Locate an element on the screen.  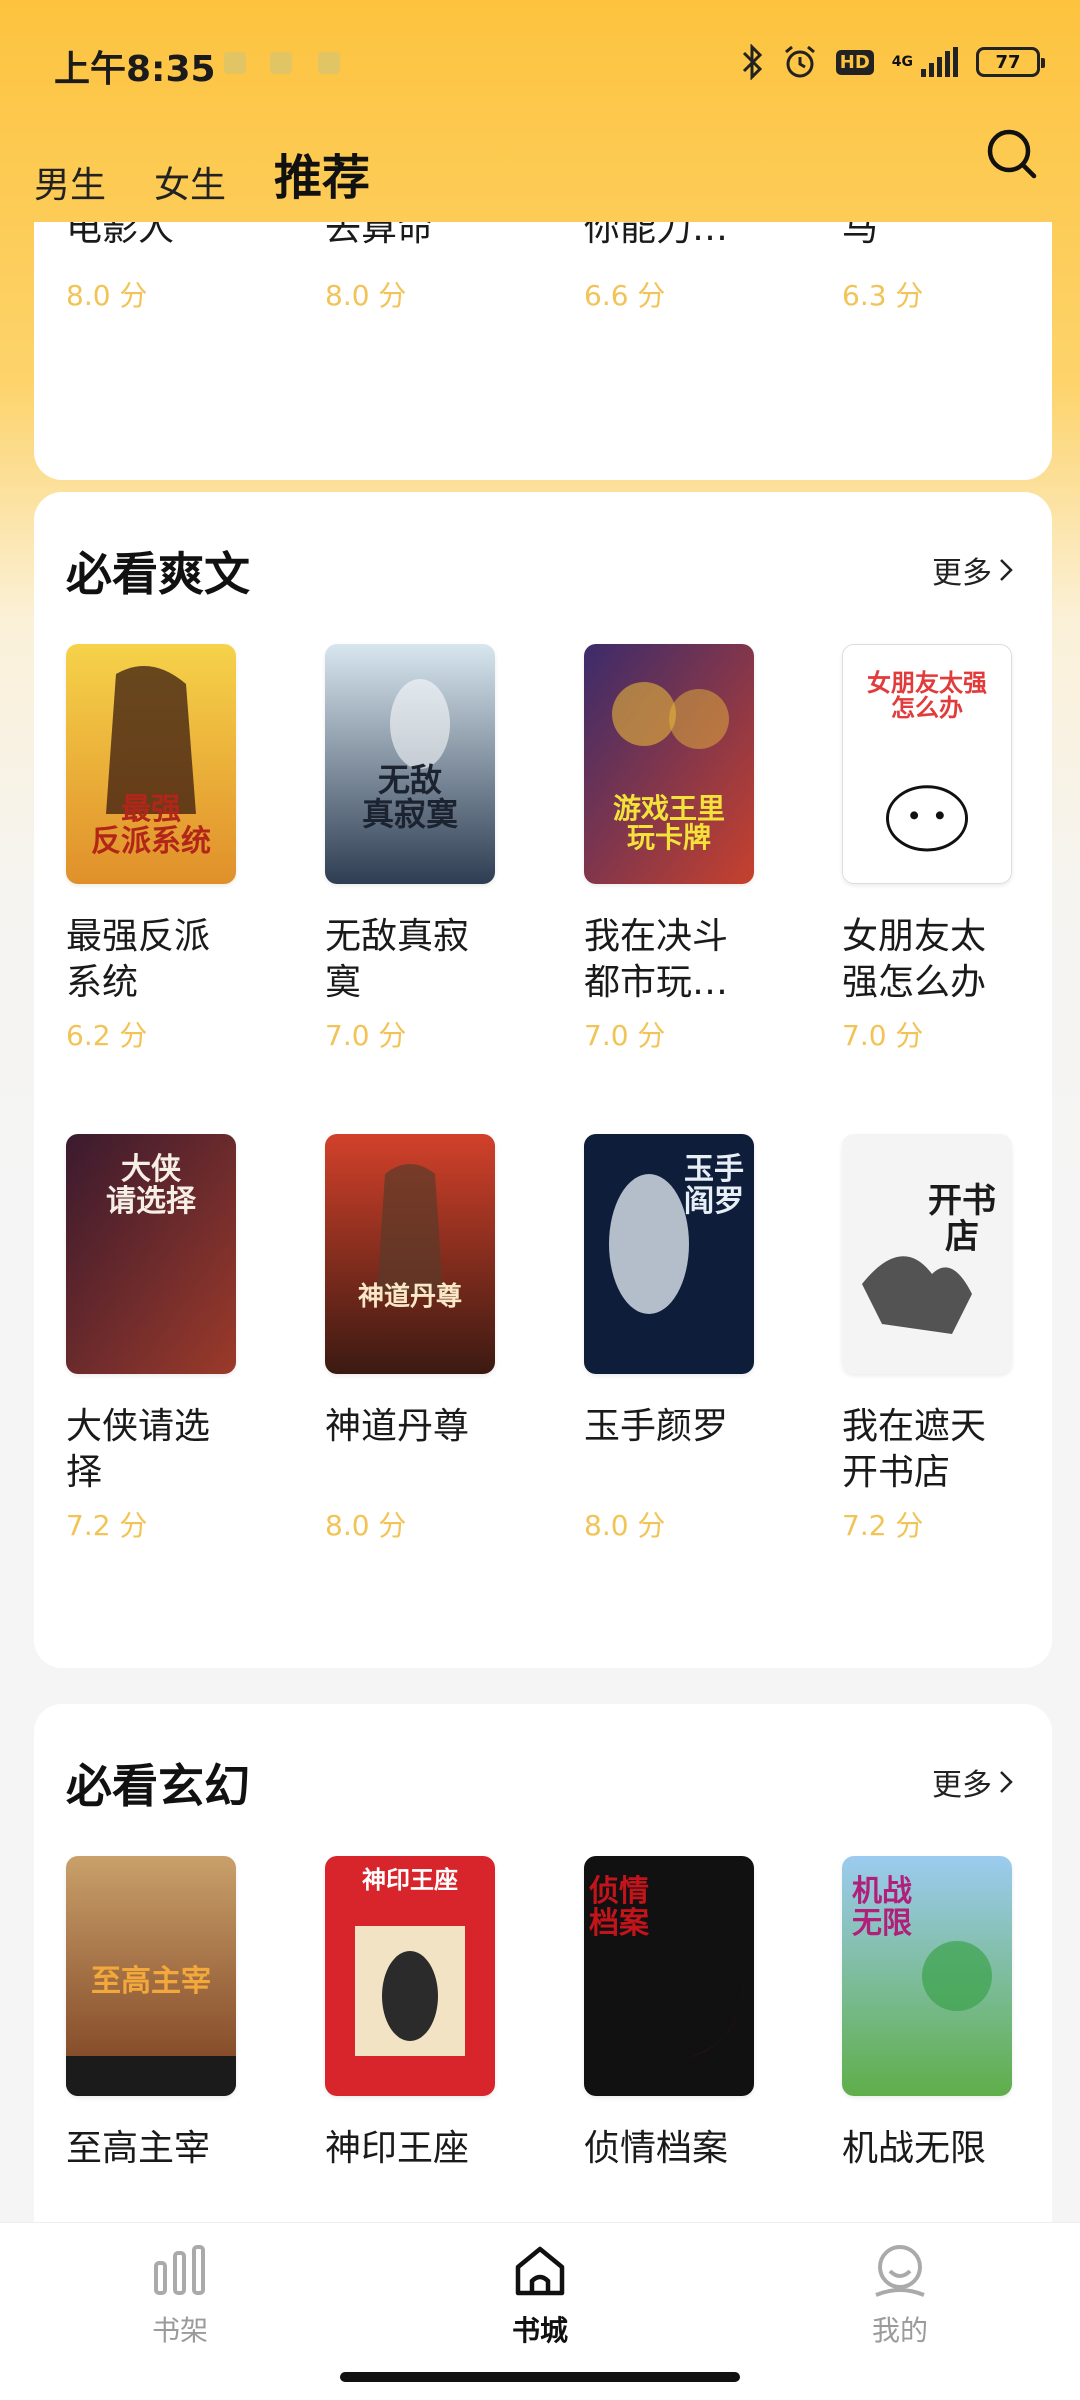
hd-icon: HD is located at coordinates (854, 62).